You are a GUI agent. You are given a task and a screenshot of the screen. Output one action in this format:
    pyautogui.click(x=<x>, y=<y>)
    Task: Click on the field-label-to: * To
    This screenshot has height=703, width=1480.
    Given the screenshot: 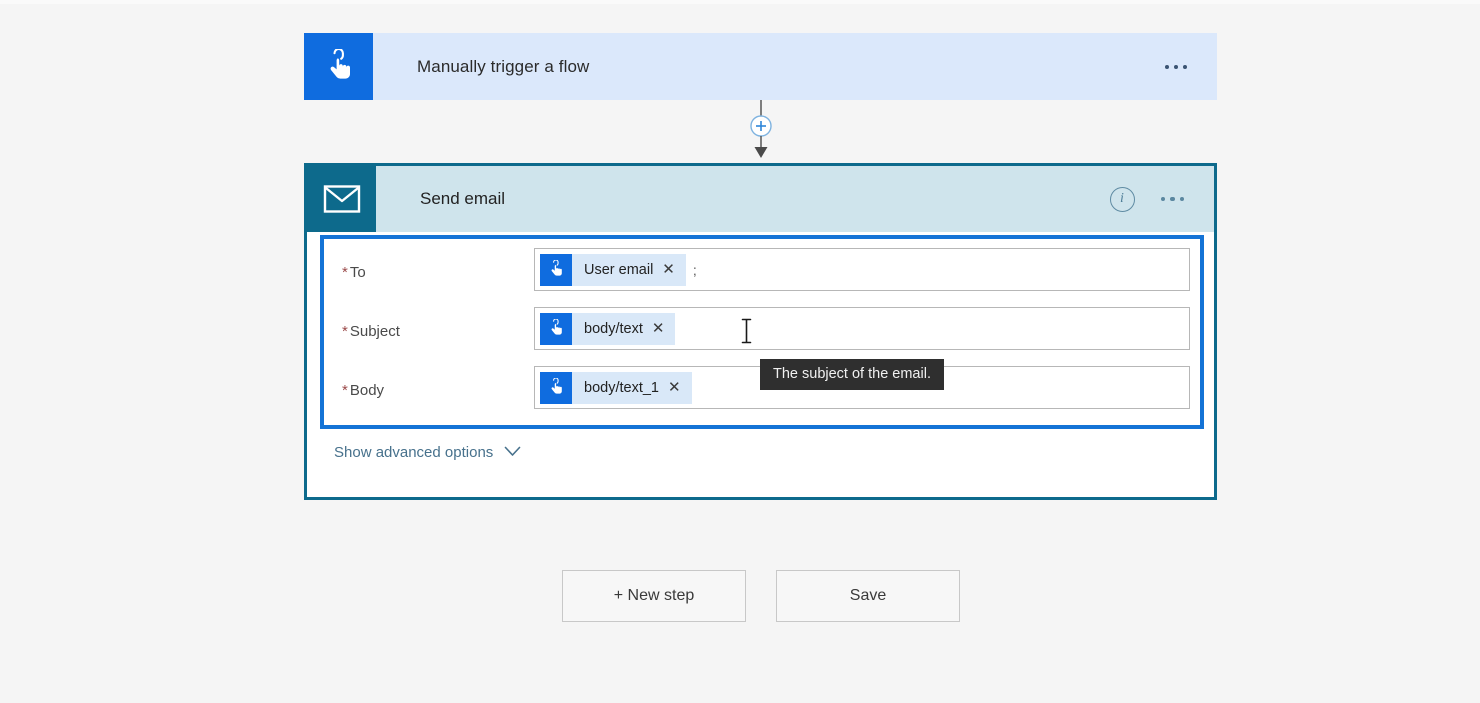 What is the action you would take?
    pyautogui.click(x=434, y=264)
    